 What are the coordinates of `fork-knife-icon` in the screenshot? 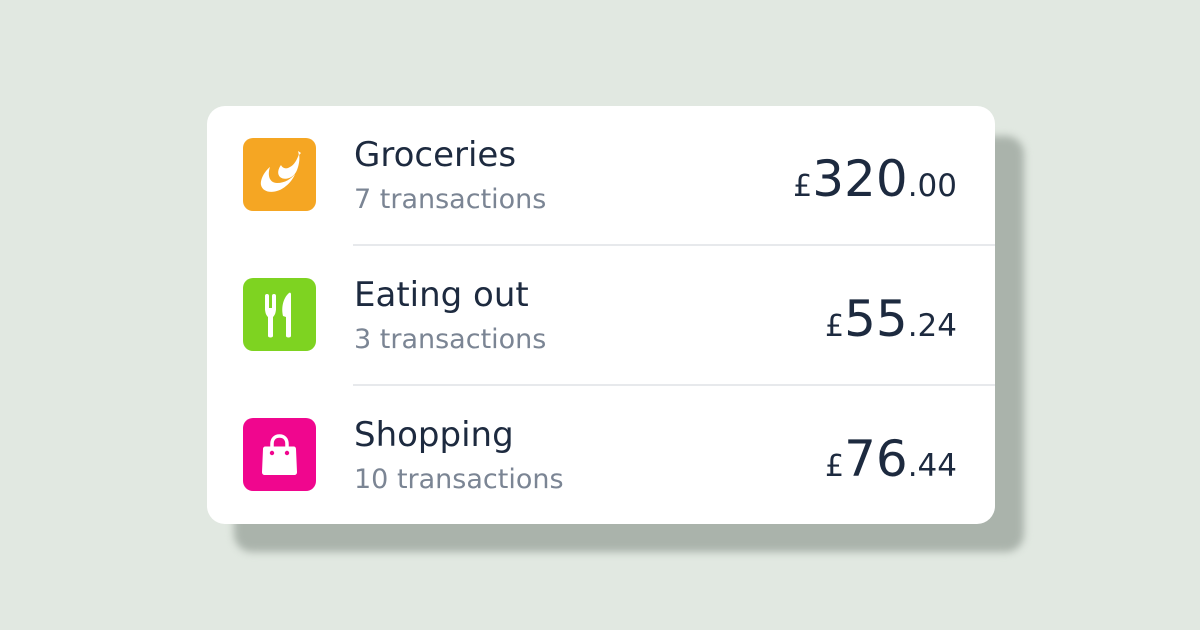 It's located at (278, 315).